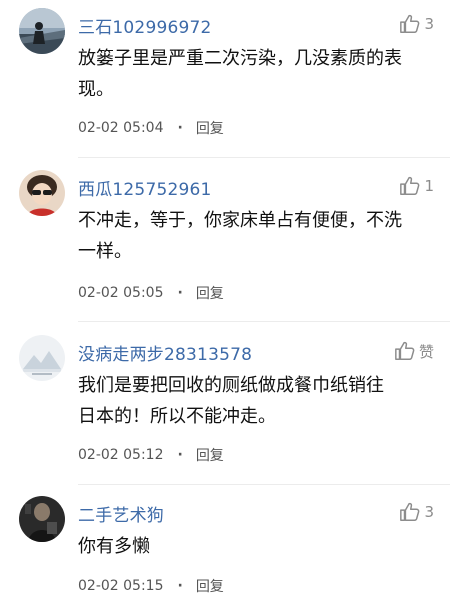 This screenshot has height=611, width=450. What do you see at coordinates (253, 74) in the screenshot?
I see `comment-text: 放篓子里是严重二次污染，几没素质的表 现。` at bounding box center [253, 74].